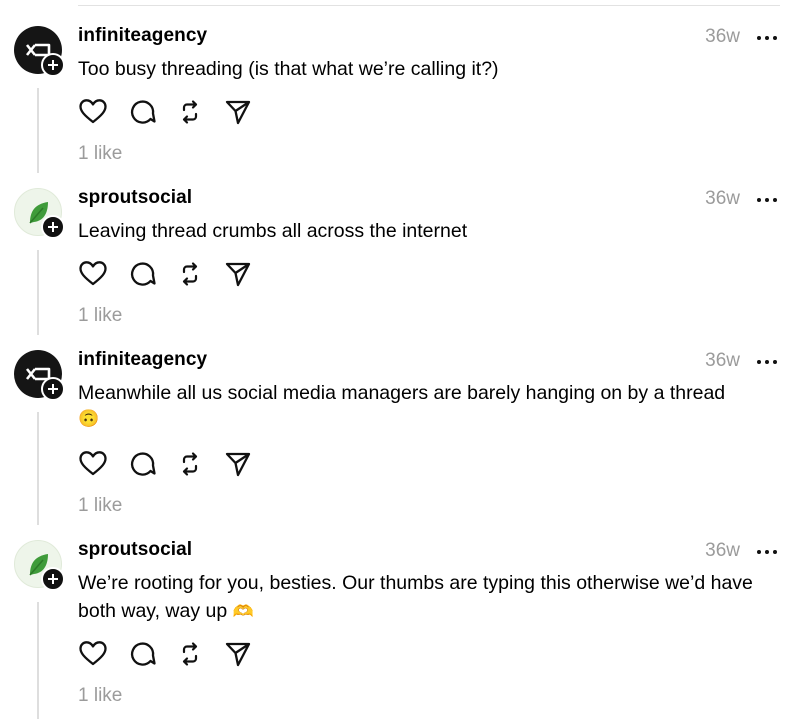 This screenshot has height=719, width=800. What do you see at coordinates (243, 611) in the screenshot?
I see `heart-hands-emoji: 🫶` at bounding box center [243, 611].